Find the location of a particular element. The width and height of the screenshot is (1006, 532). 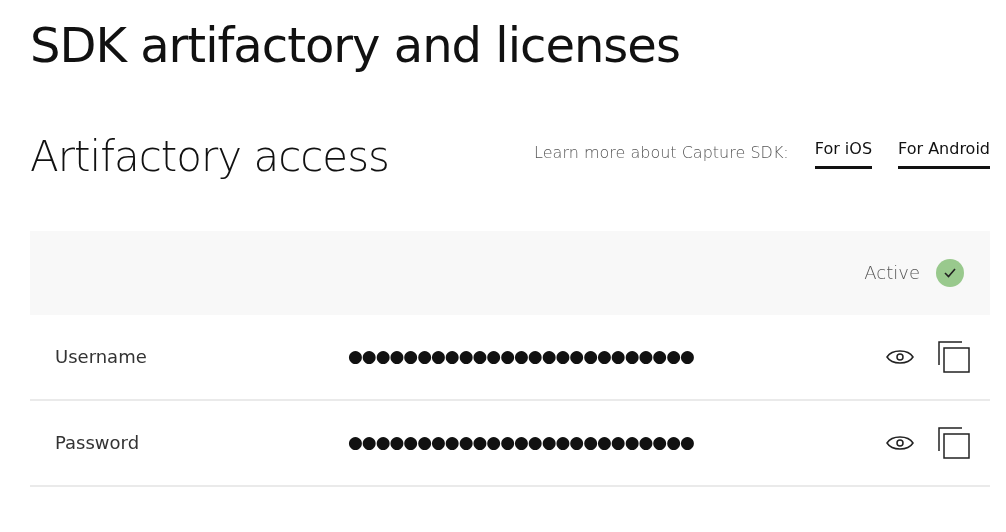

platform-link: For iOS is located at coordinates (843, 152).